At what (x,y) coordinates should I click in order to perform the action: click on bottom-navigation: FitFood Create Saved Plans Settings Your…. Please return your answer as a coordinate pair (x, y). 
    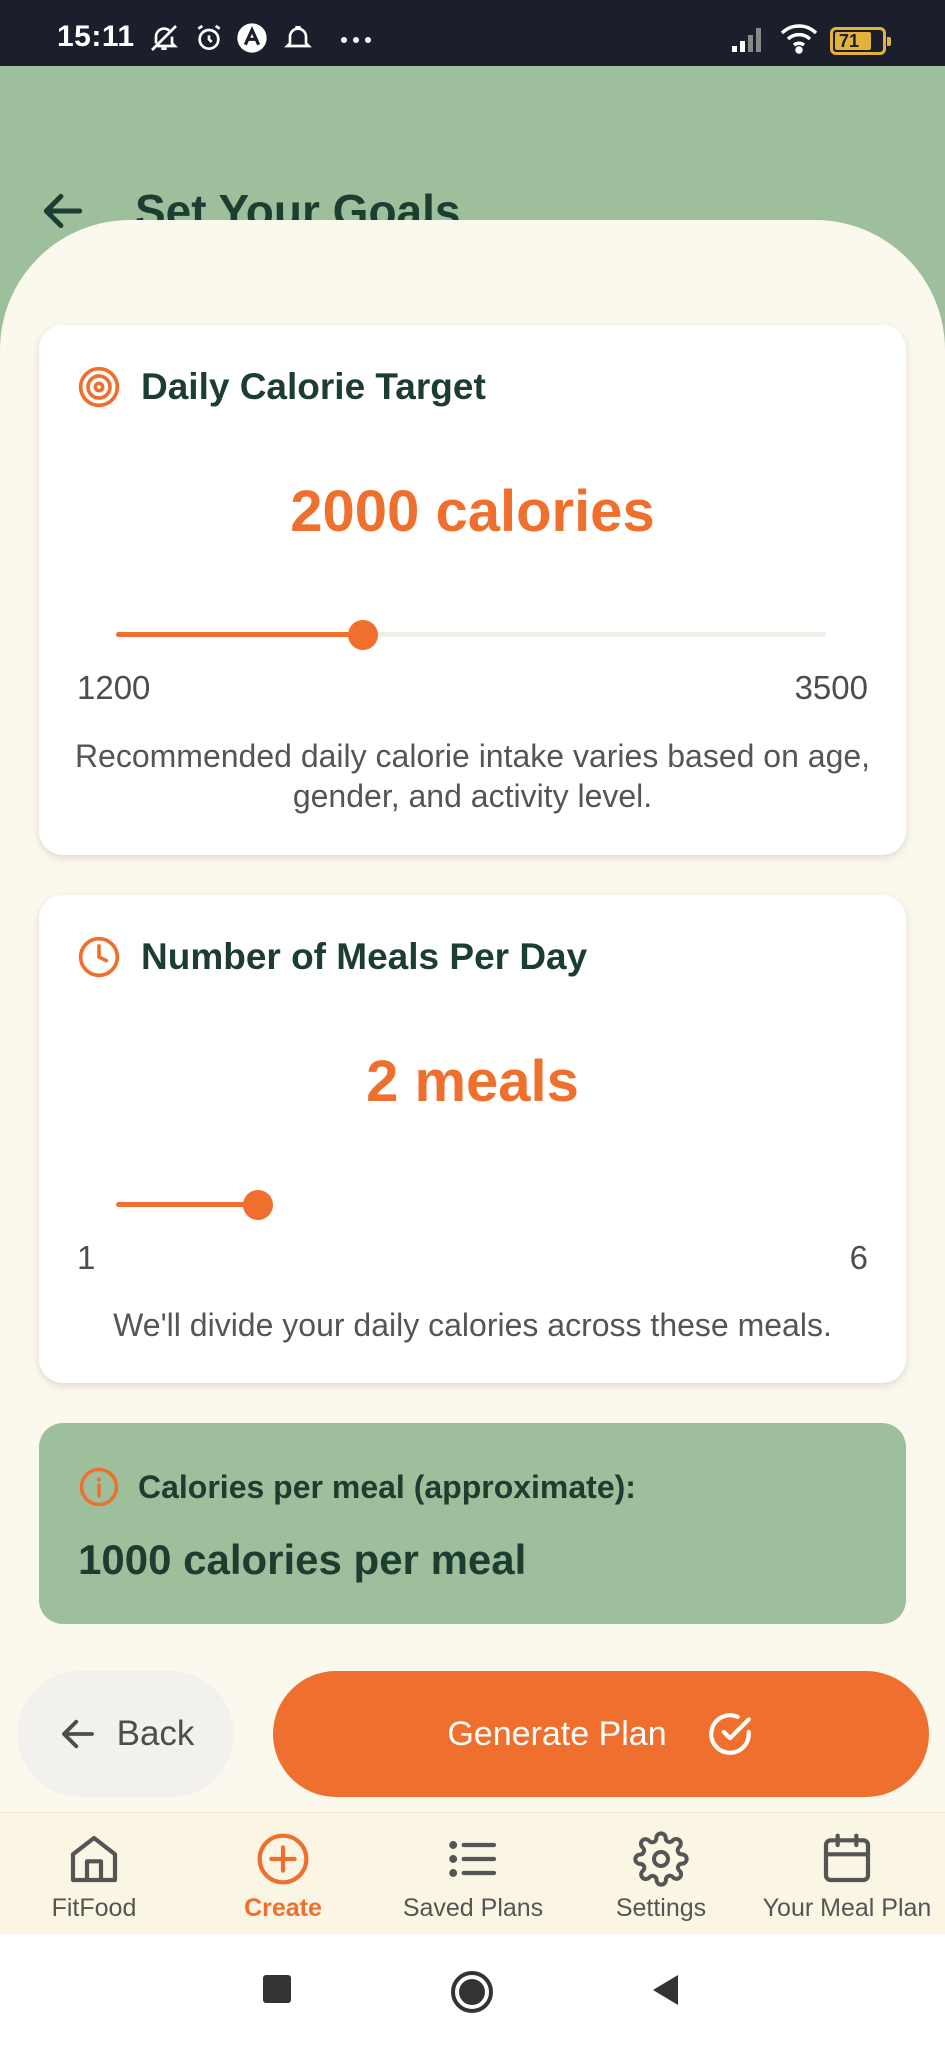
    Looking at the image, I should click on (472, 1873).